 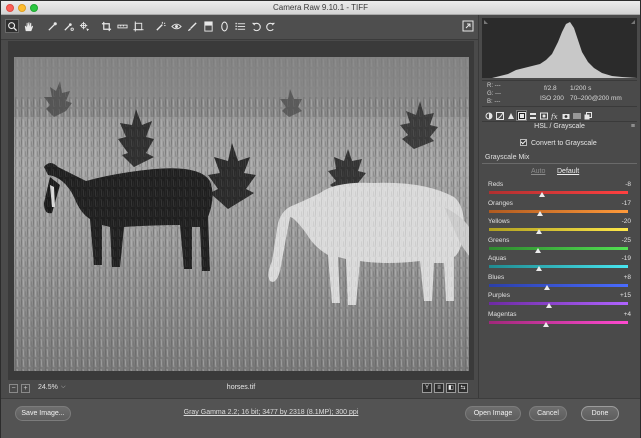 I want to click on b-label: B:, so click(x=490, y=102).